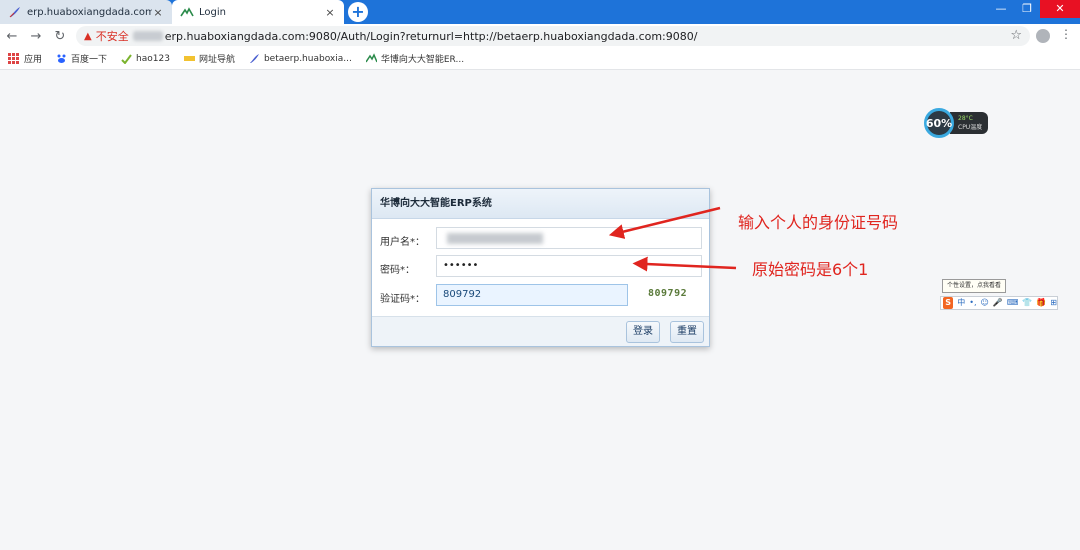  I want to click on reload-button: ↻, so click(60, 36).